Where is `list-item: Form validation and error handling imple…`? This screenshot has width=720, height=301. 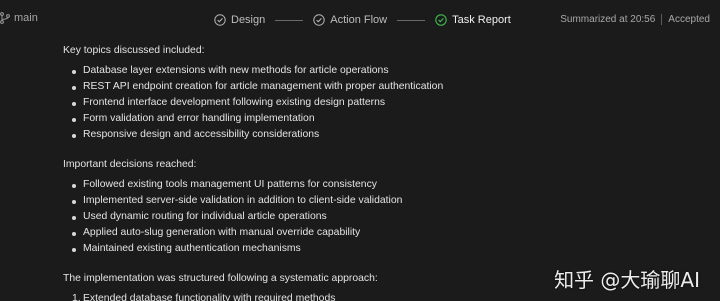
list-item: Form validation and error handling imple… is located at coordinates (383, 119).